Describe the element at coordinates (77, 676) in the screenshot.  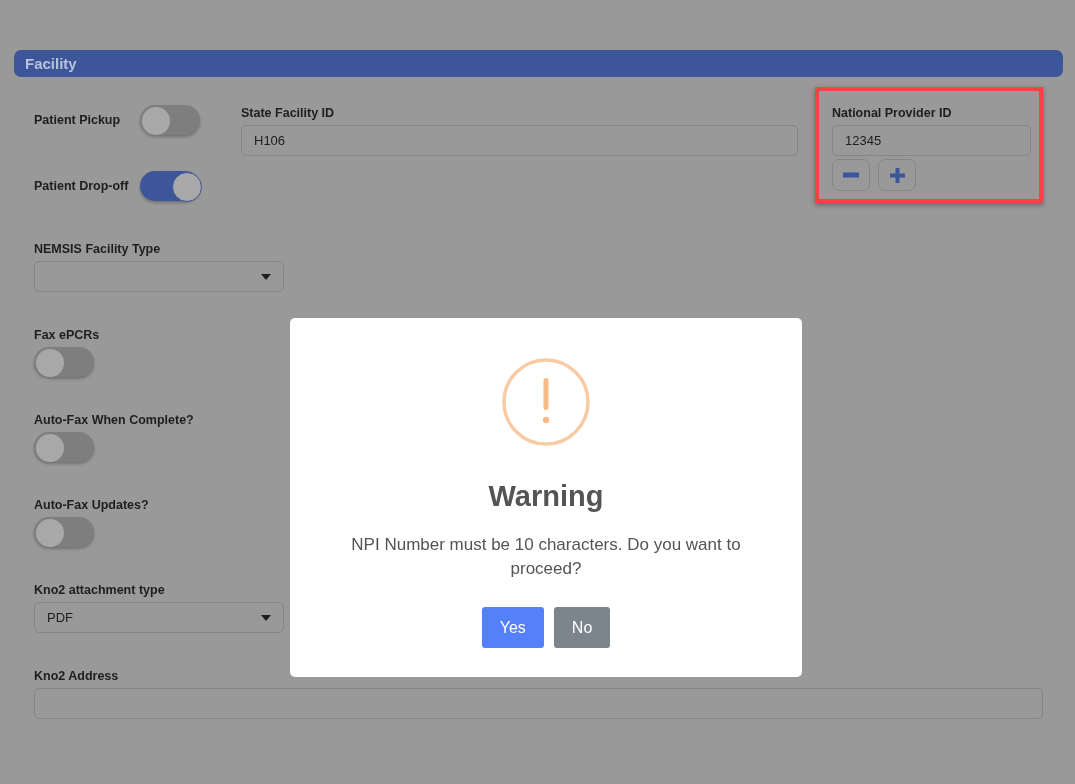
I see `field-label: Kno2 Address` at that location.